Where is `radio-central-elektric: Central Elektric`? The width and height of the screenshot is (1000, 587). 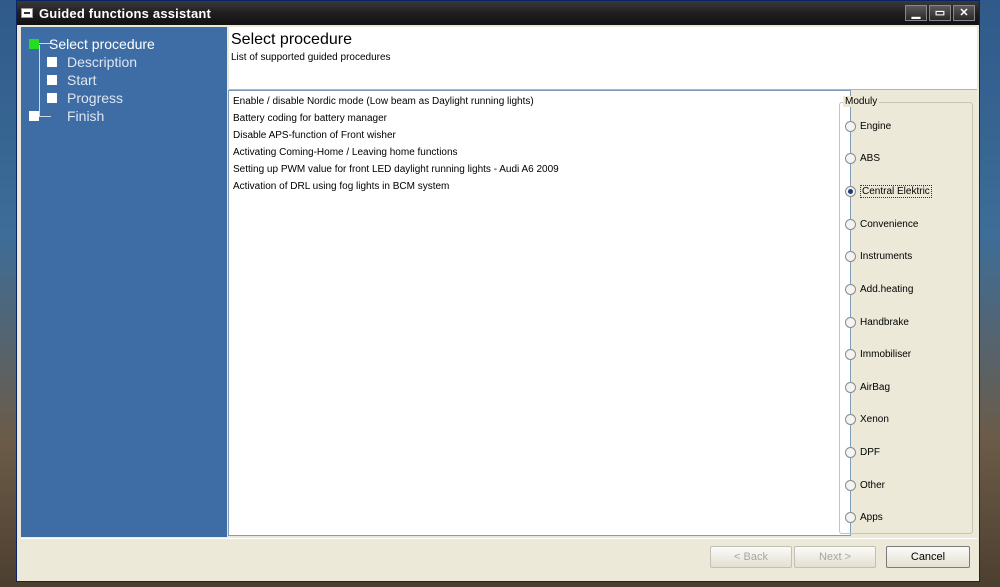
radio-central-elektric: Central Elektric is located at coordinates (888, 191).